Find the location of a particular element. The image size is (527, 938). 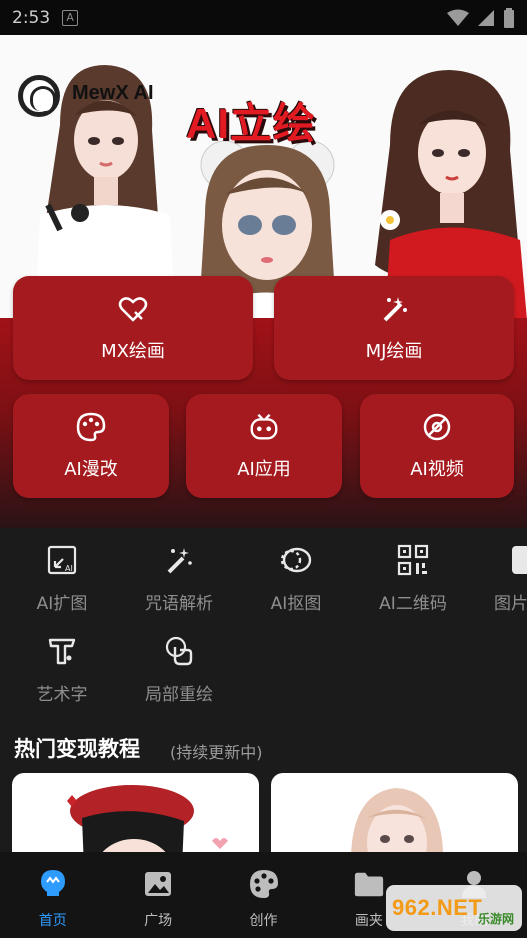

nav-label: 首页 is located at coordinates (52, 921).